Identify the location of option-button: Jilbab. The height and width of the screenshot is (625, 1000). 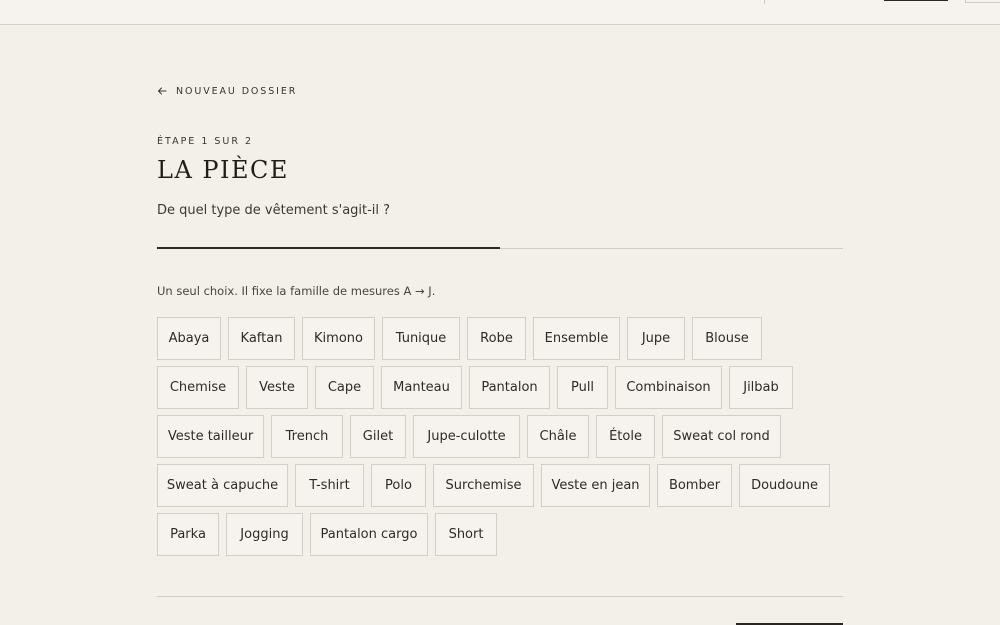
(761, 387).